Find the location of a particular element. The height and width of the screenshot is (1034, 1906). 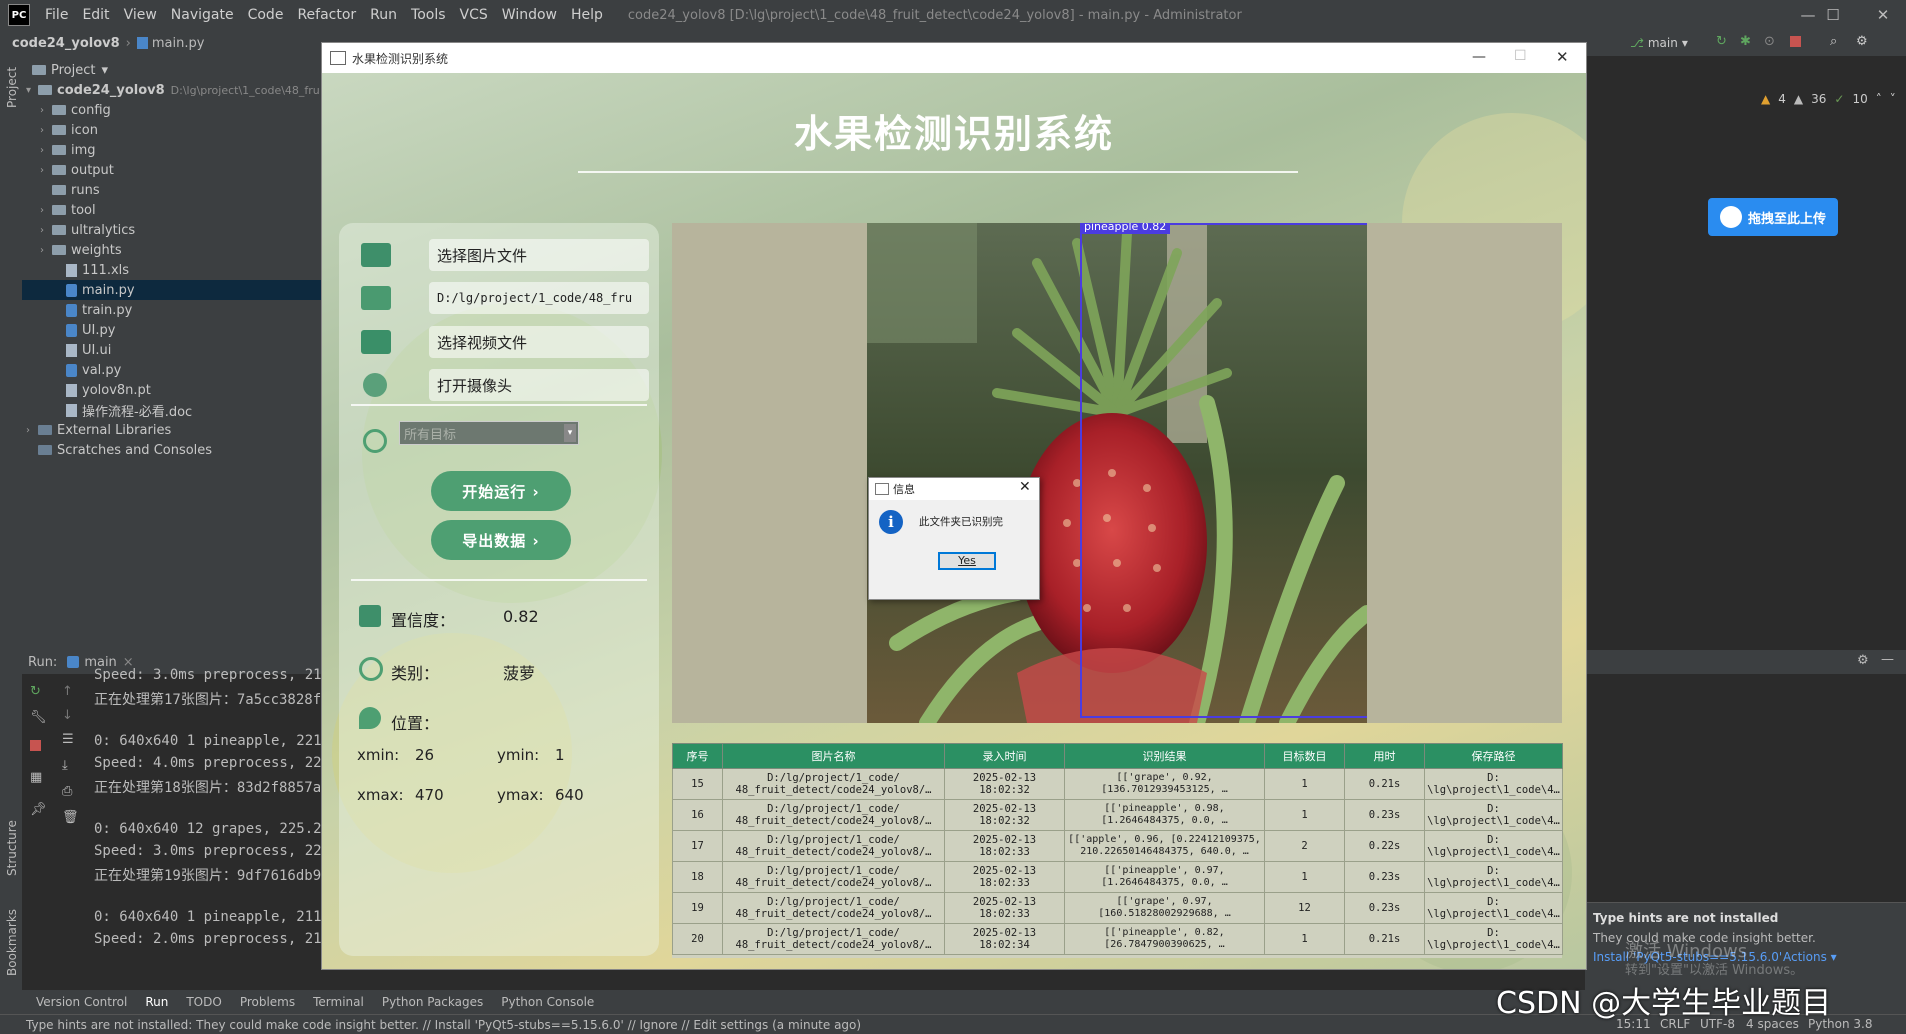

select-video-button: 选择视频文件 is located at coordinates (539, 342).